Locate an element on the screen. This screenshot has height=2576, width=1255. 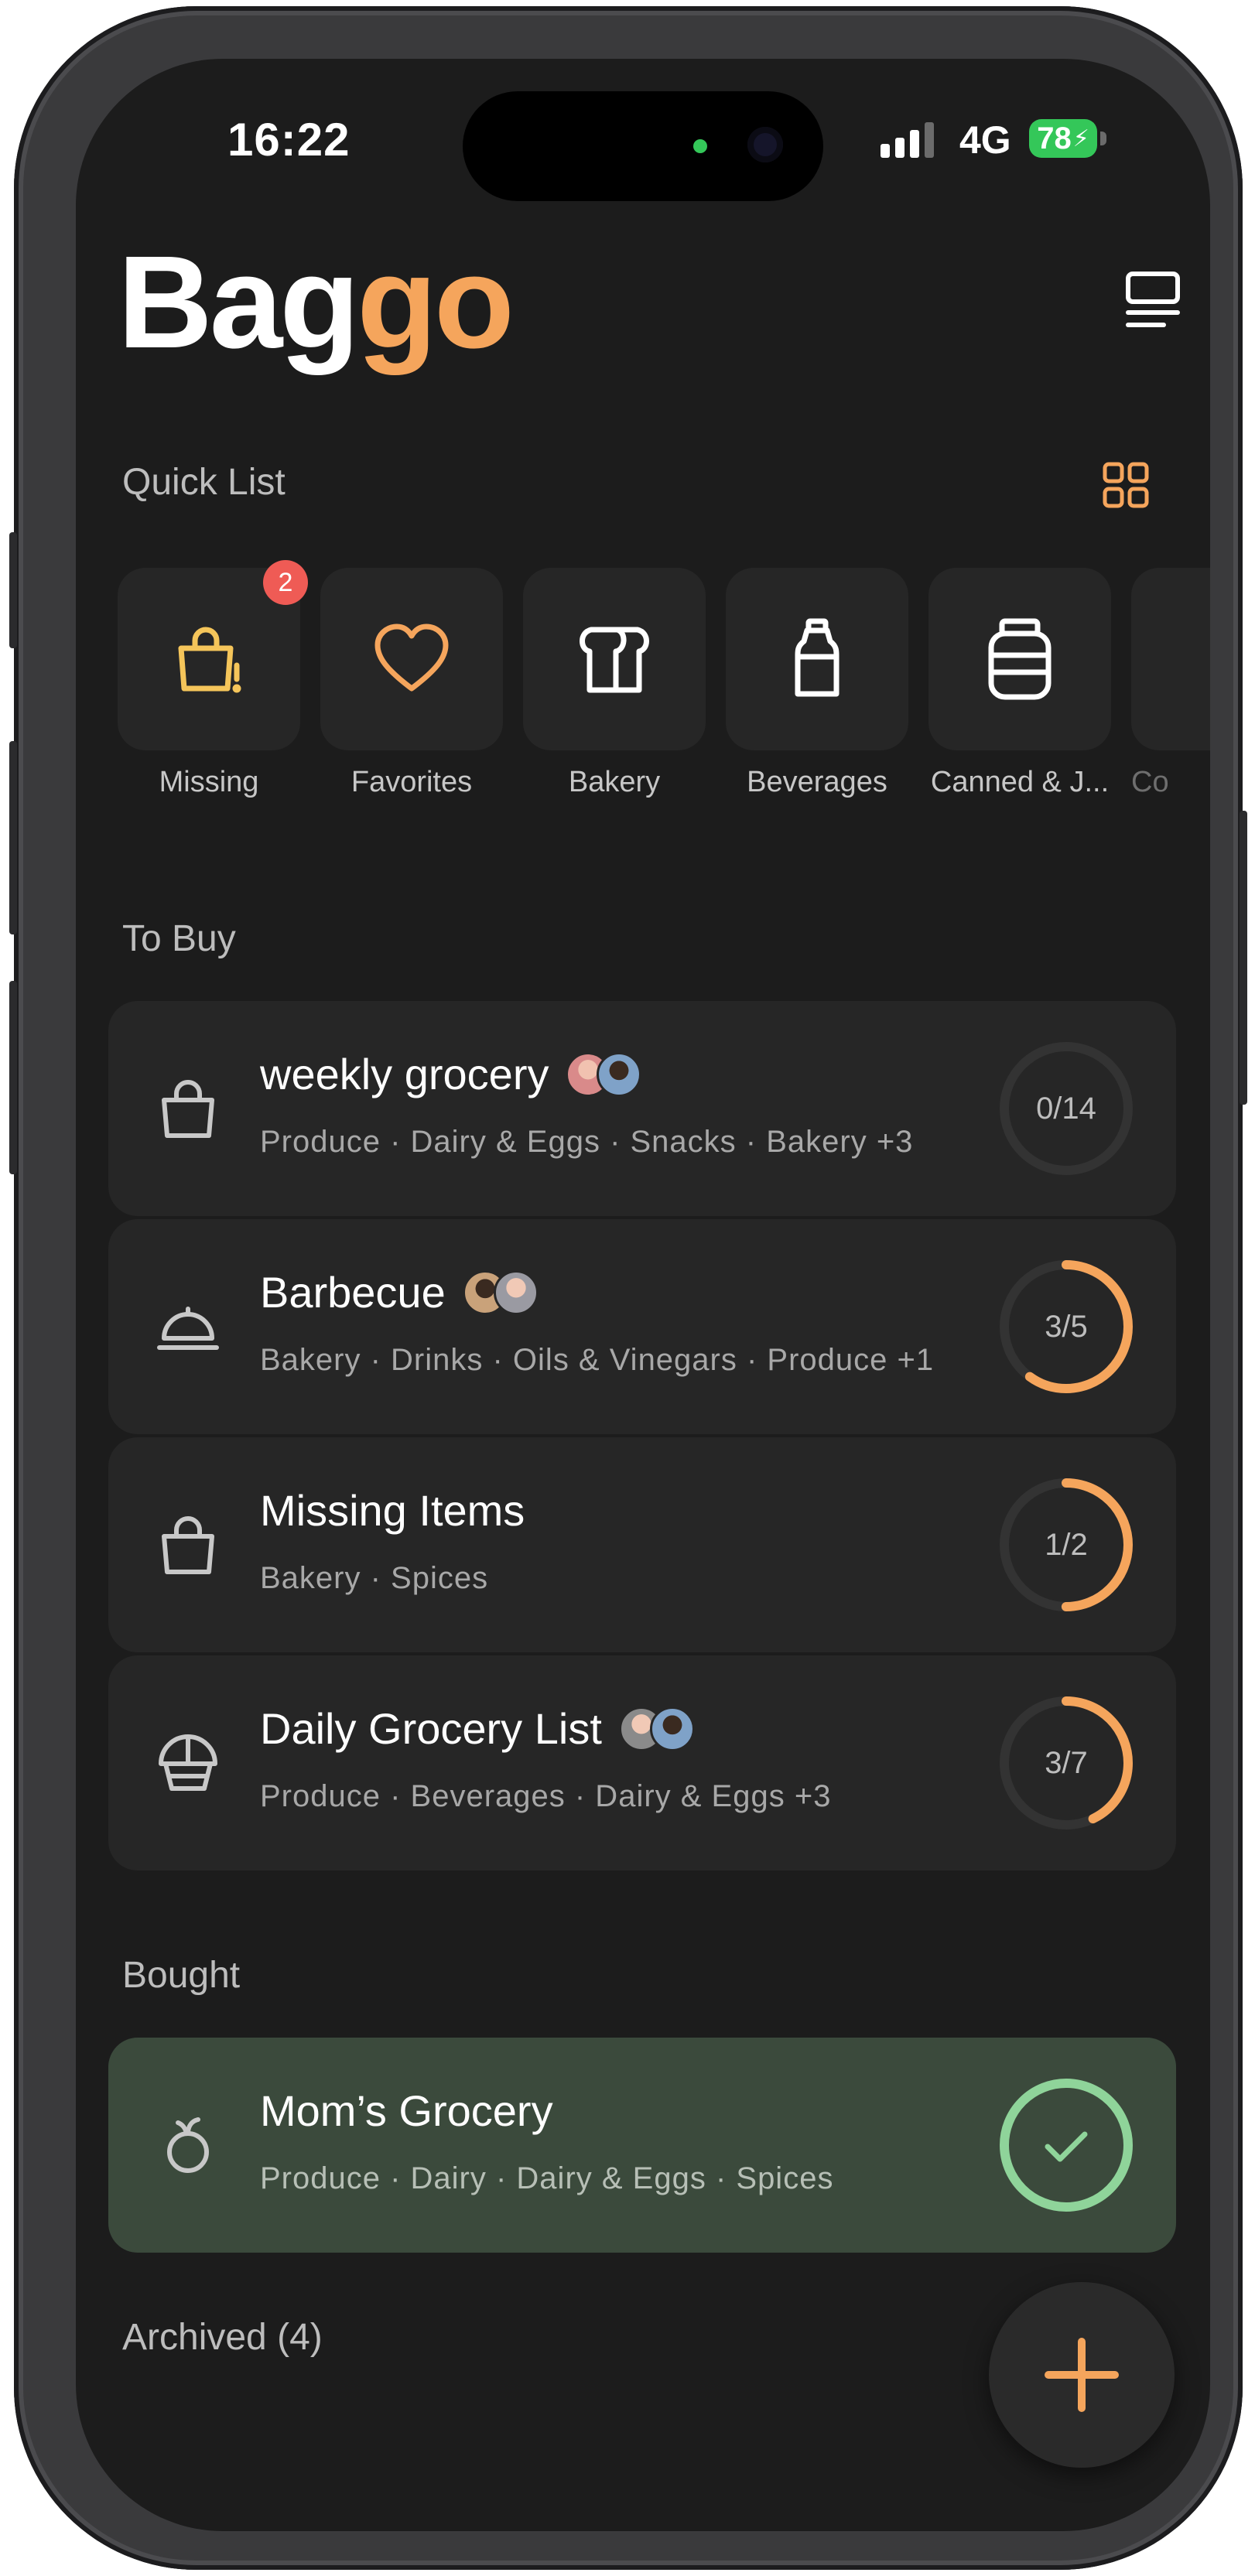
progress-ring: 0/14 is located at coordinates (1066, 1108).